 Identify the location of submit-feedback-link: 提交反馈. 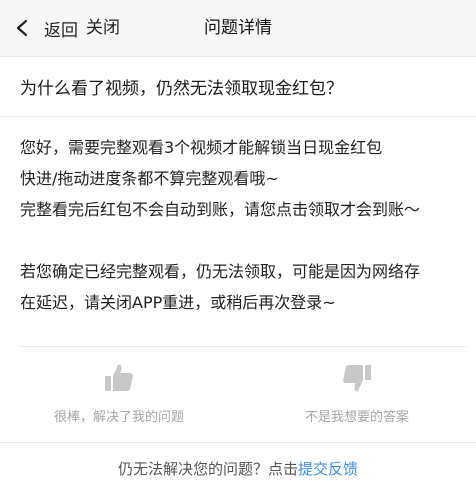
(328, 469).